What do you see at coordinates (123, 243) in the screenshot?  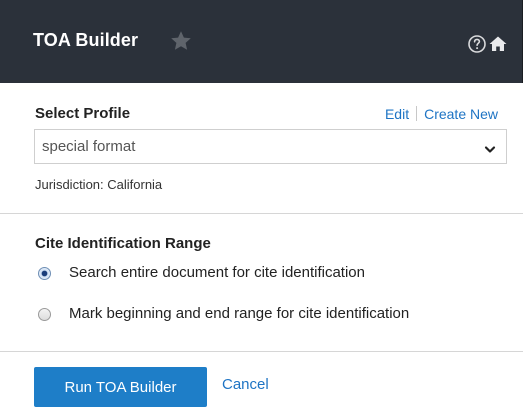 I see `cite-range-label: Cite Identification Range` at bounding box center [123, 243].